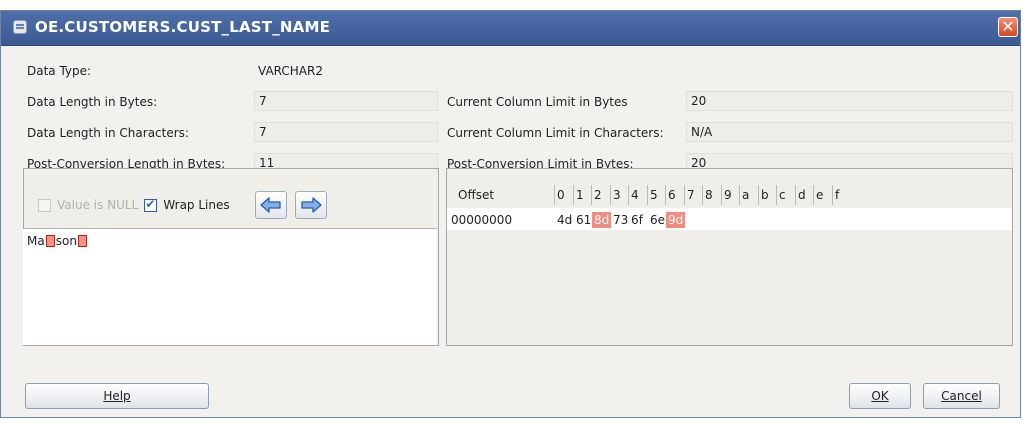  I want to click on hex-column-header: 0, so click(561, 195).